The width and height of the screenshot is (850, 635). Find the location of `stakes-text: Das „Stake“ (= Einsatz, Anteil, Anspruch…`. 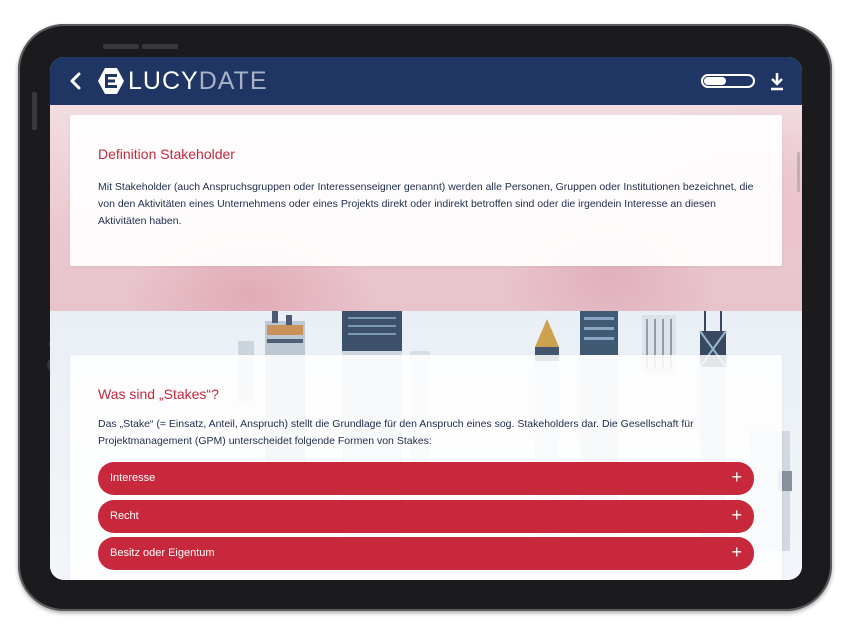

stakes-text: Das „Stake“ (= Einsatz, Anteil, Anspruch… is located at coordinates (396, 432).